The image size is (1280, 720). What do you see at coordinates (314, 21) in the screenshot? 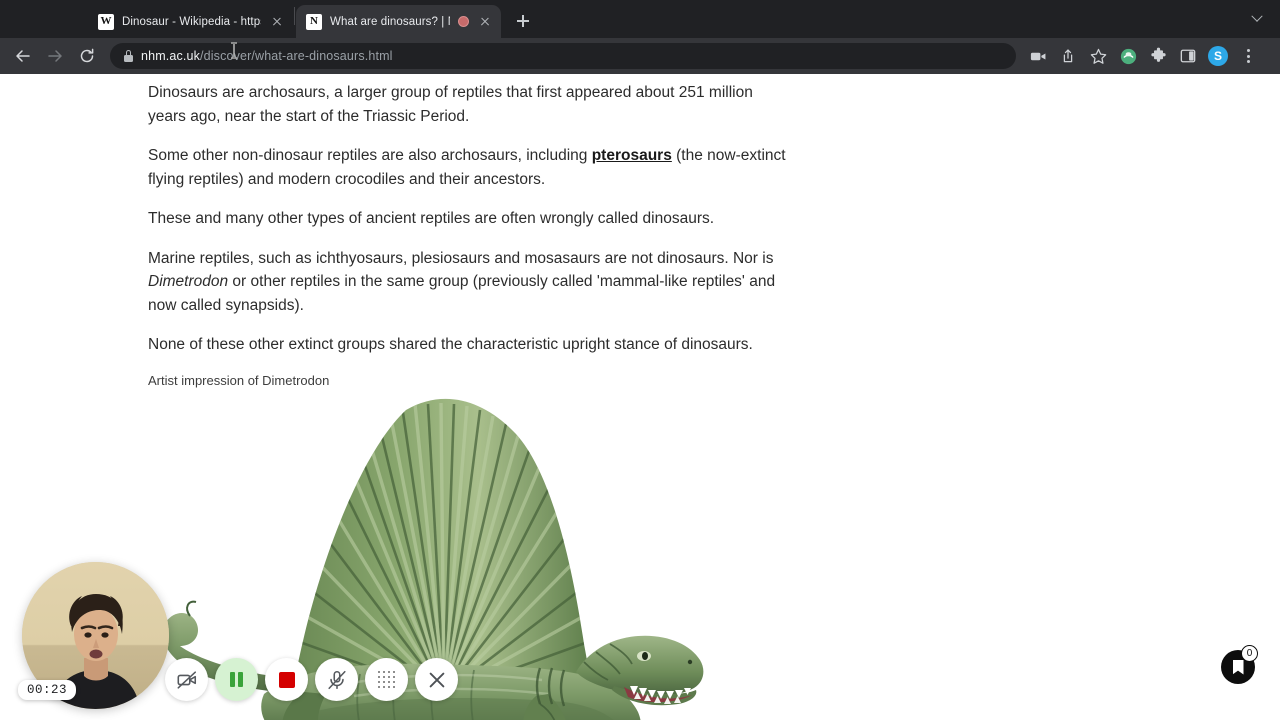
I see `nhm-favicon: N` at bounding box center [314, 21].